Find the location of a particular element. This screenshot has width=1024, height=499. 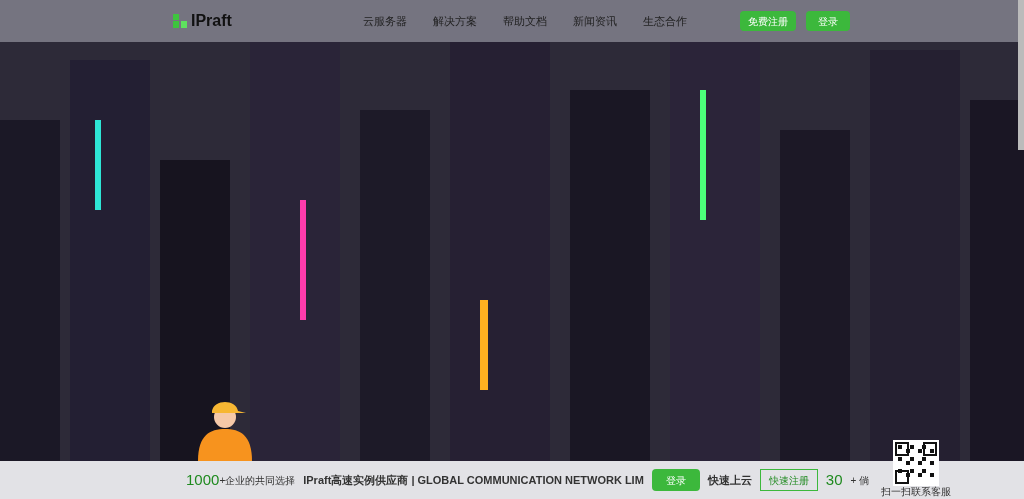

nav-link: 云服务器 is located at coordinates (385, 21).